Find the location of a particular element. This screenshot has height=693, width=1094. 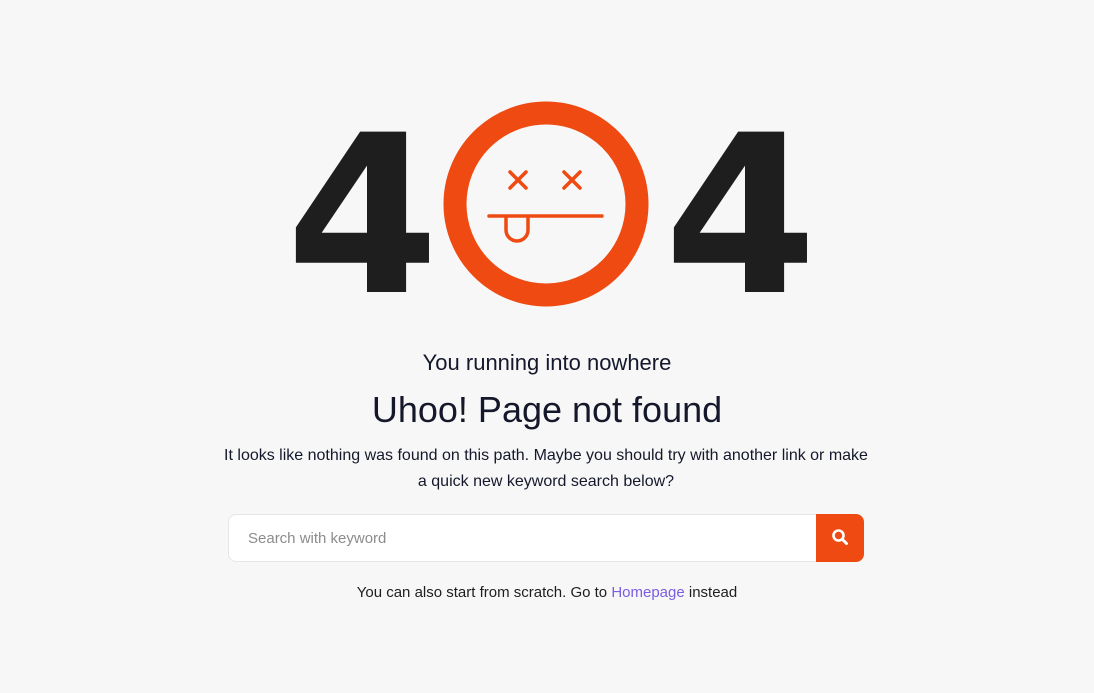

homepage-link: Homepage is located at coordinates (647, 592).